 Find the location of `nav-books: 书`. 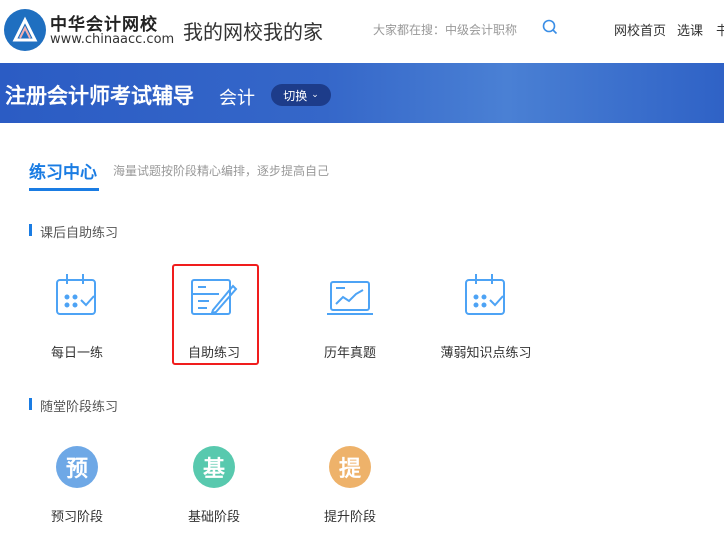

nav-books: 书 is located at coordinates (720, 29).